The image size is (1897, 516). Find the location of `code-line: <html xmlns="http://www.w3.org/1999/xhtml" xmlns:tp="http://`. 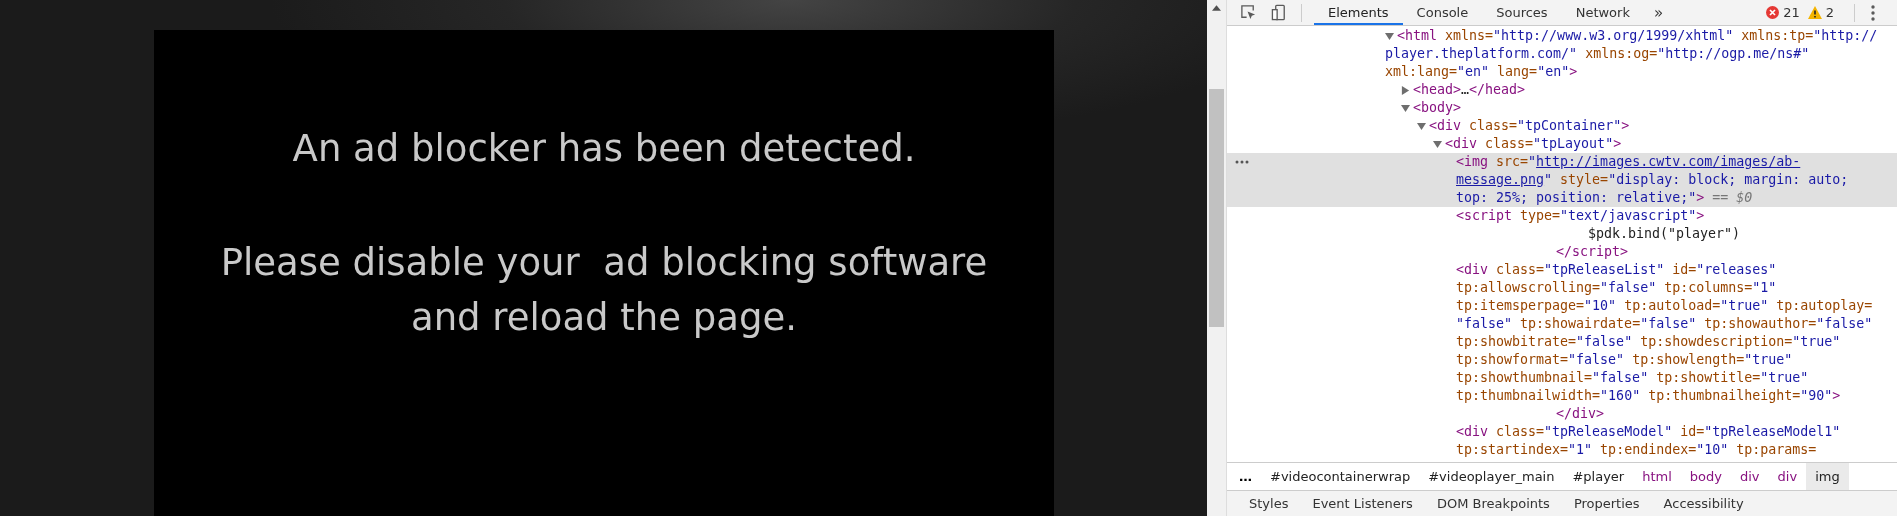

code-line: <html xmlns="http://www.w3.org/1999/xhtml" xmlns:tp="http:// is located at coordinates (1637, 36).